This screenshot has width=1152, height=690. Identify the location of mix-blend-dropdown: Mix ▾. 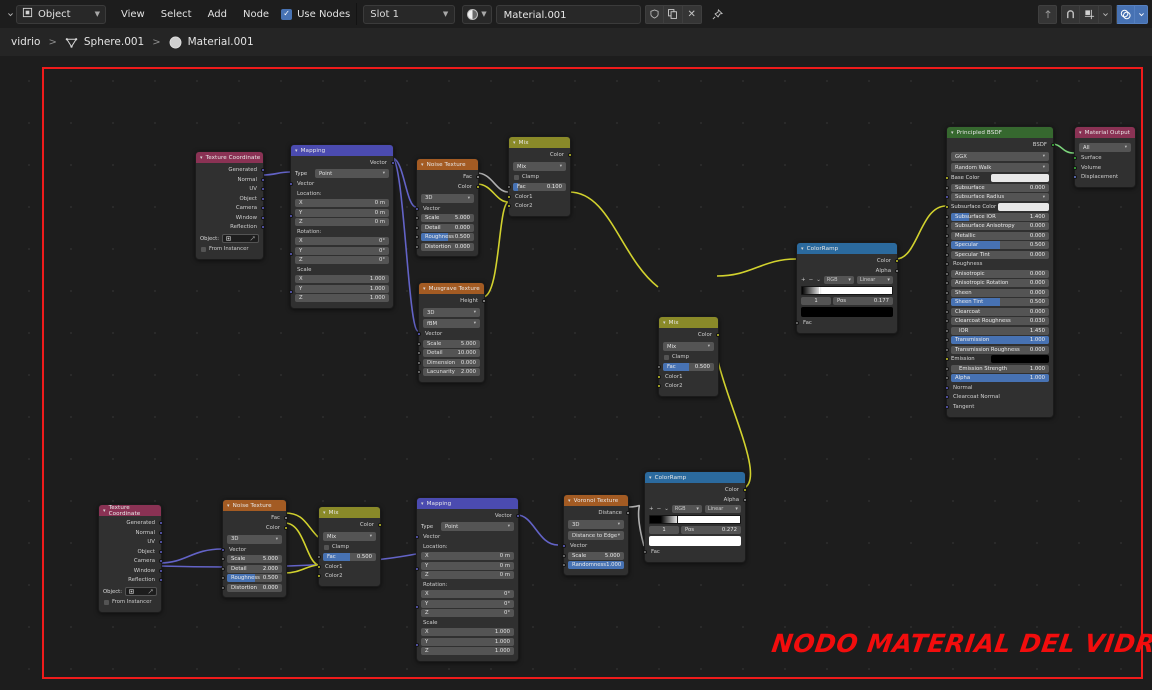
(539, 166).